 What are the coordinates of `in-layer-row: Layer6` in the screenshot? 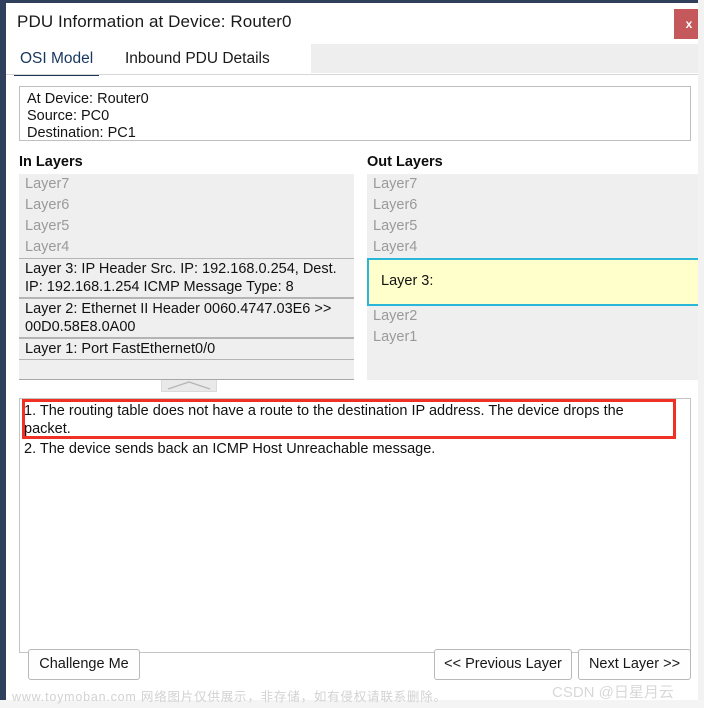 It's located at (186, 205).